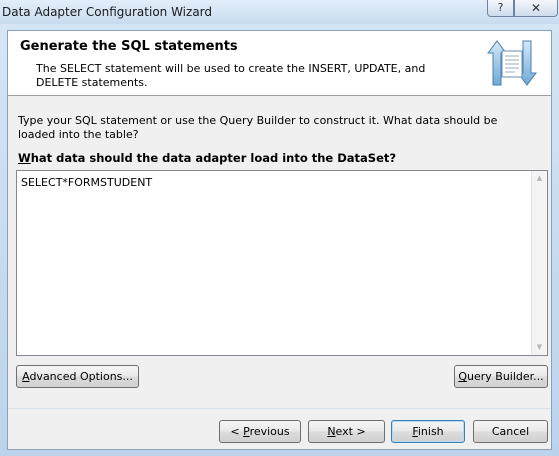 The height and width of the screenshot is (456, 559). I want to click on help-button: ?, so click(500, 8).